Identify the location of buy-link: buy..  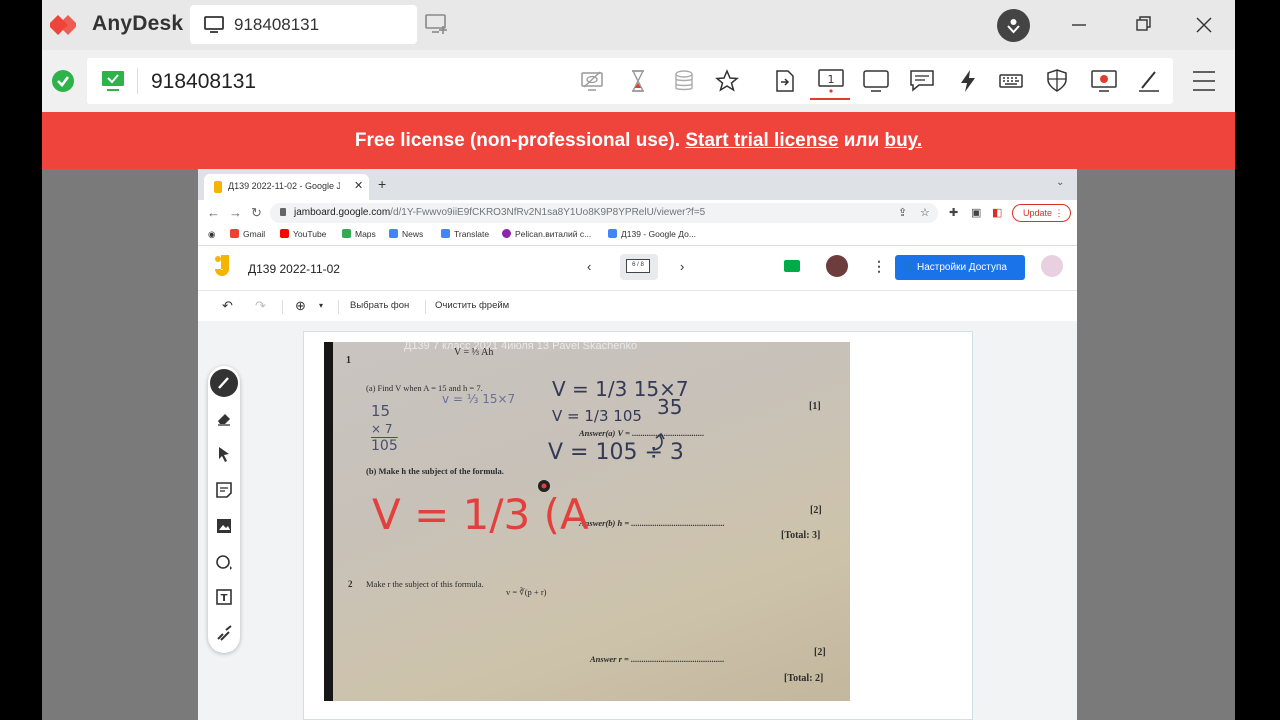
(903, 140).